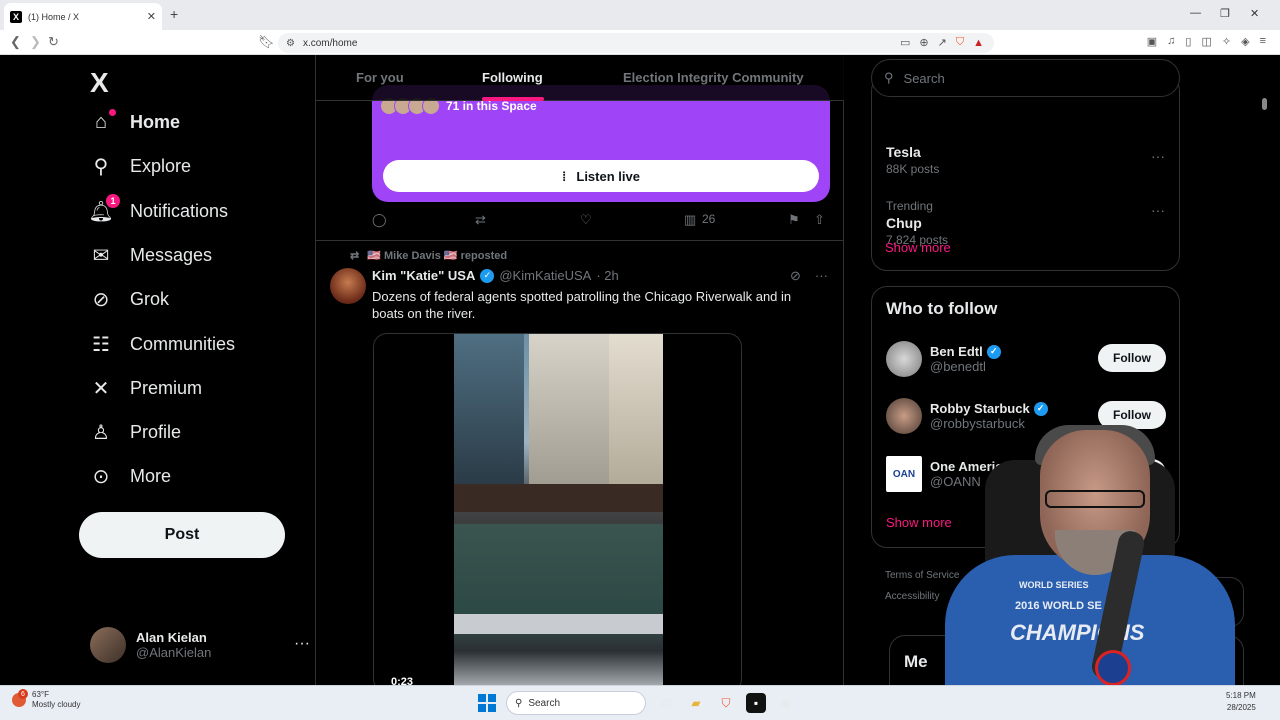 The image size is (1280, 720). Describe the element at coordinates (379, 220) in the screenshot. I see `reply-icon: ◯` at that location.